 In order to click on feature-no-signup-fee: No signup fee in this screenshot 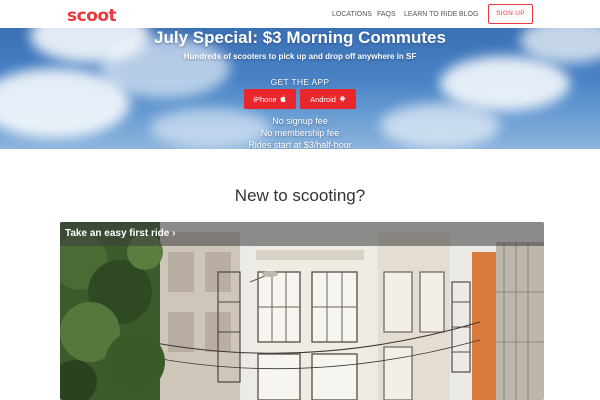, I will do `click(300, 121)`.